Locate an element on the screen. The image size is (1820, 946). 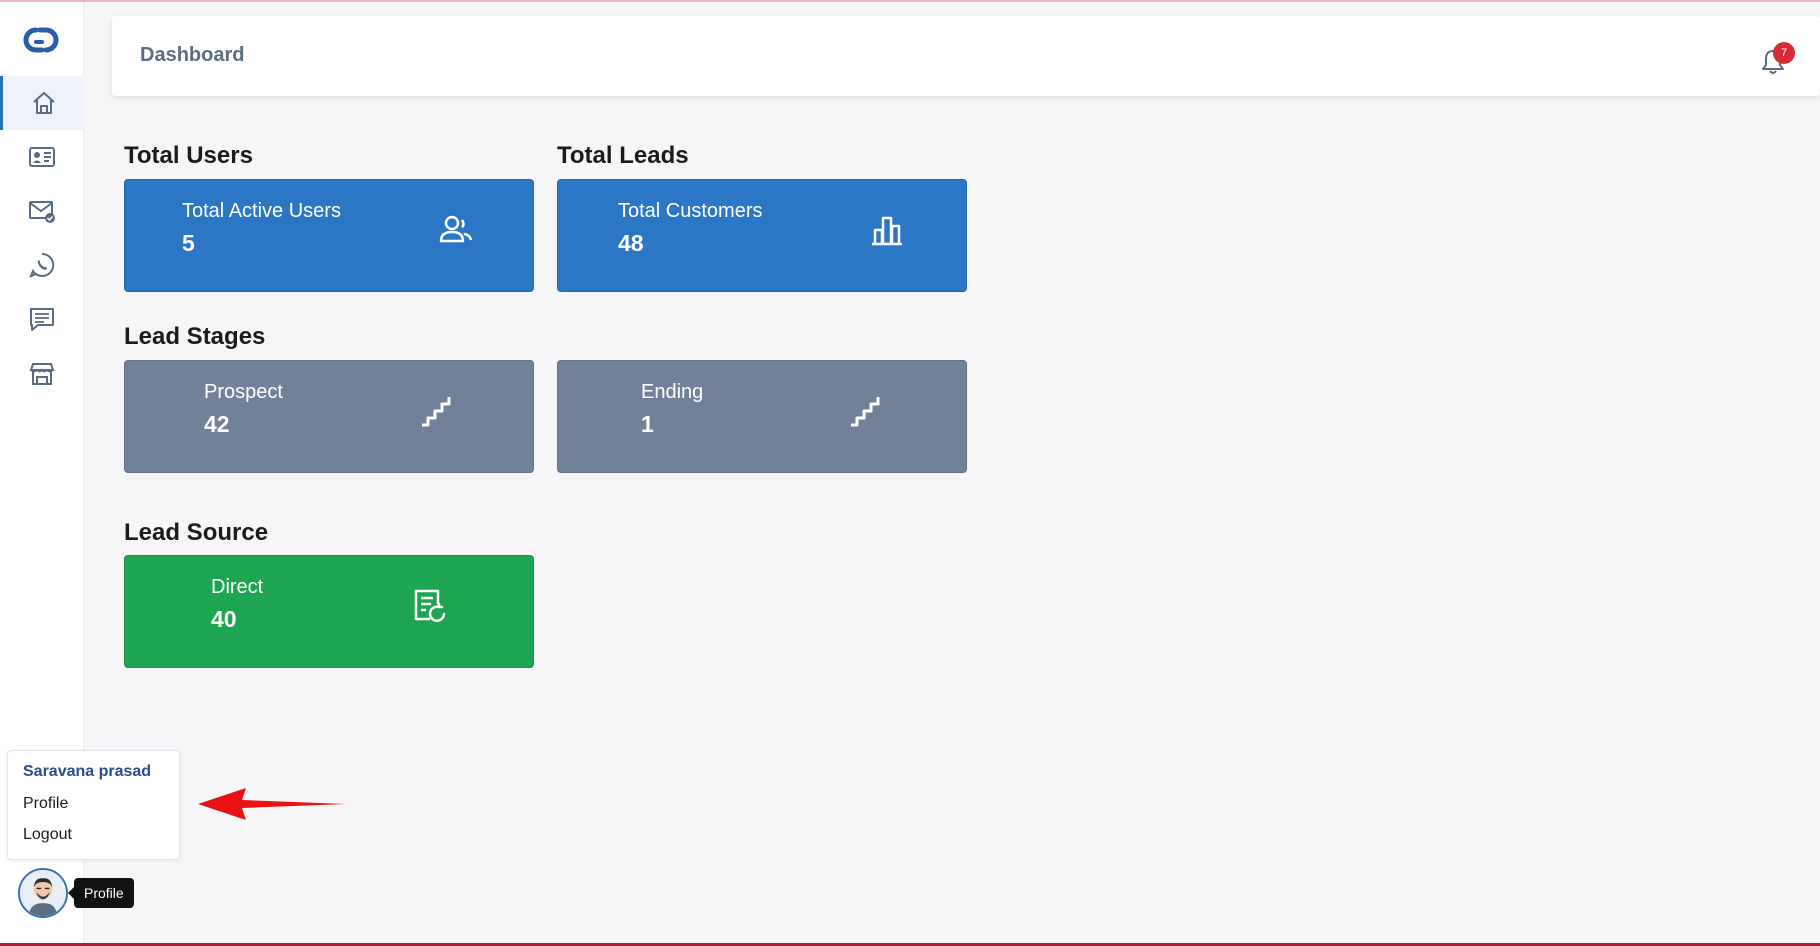
card-label: Prospect is located at coordinates (243, 392).